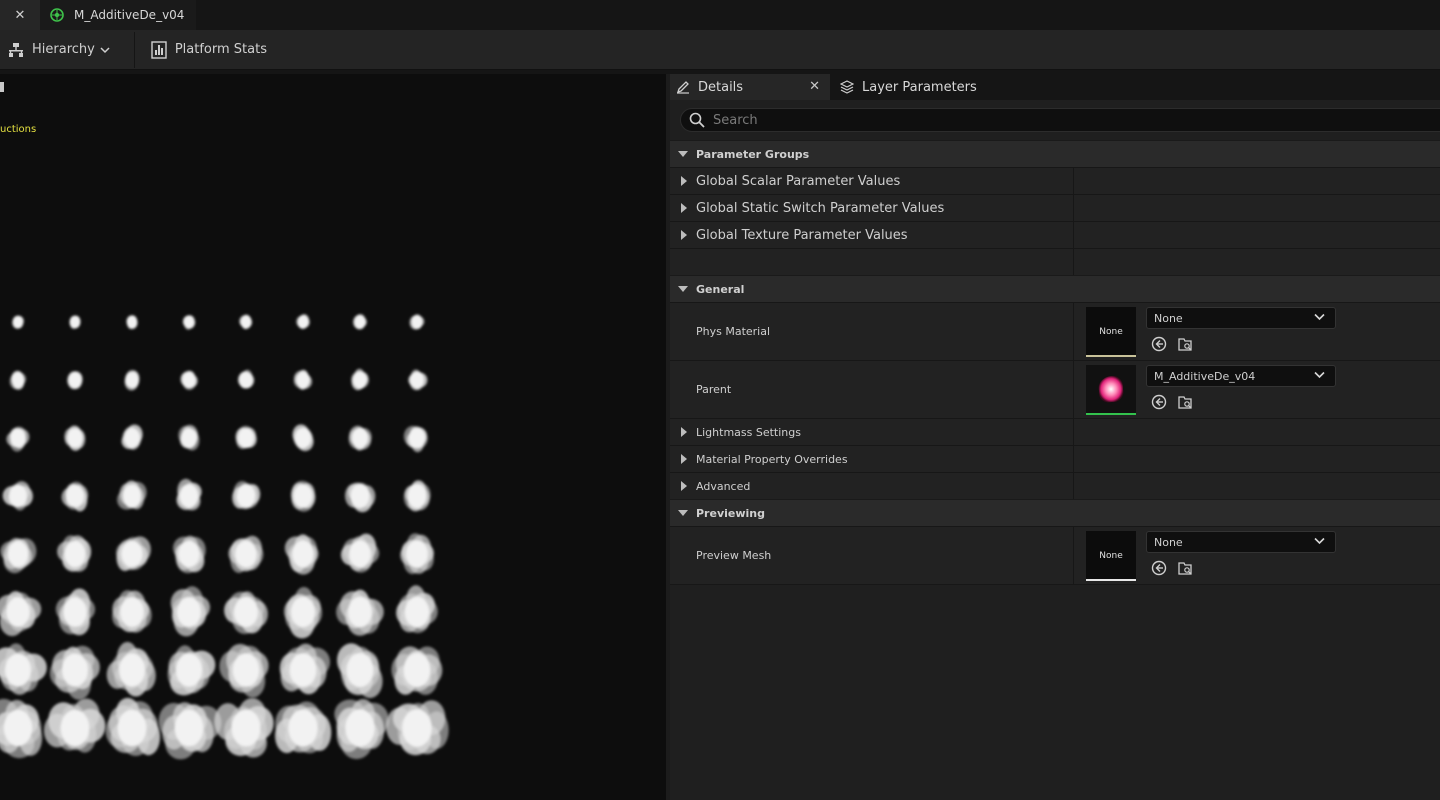 Image resolution: width=1440 pixels, height=800 pixels. What do you see at coordinates (1111, 414) in the screenshot?
I see `asset-type-bar` at bounding box center [1111, 414].